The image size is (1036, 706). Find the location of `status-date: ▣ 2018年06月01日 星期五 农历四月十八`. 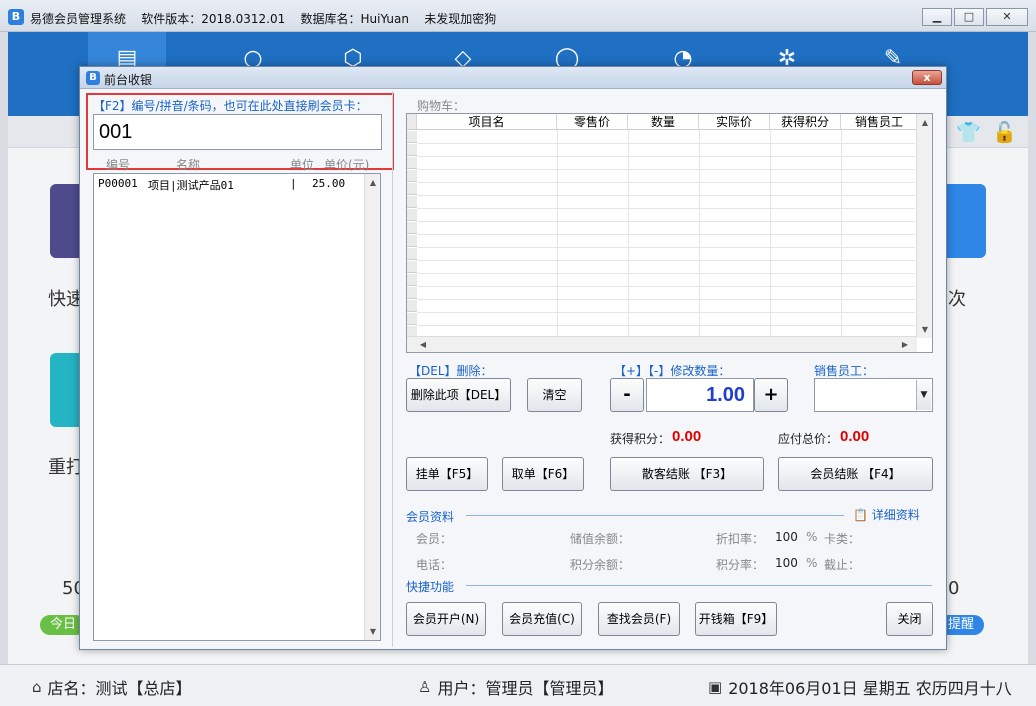

status-date: ▣ 2018年06月01日 星期五 农历四月十八 is located at coordinates (860, 687).